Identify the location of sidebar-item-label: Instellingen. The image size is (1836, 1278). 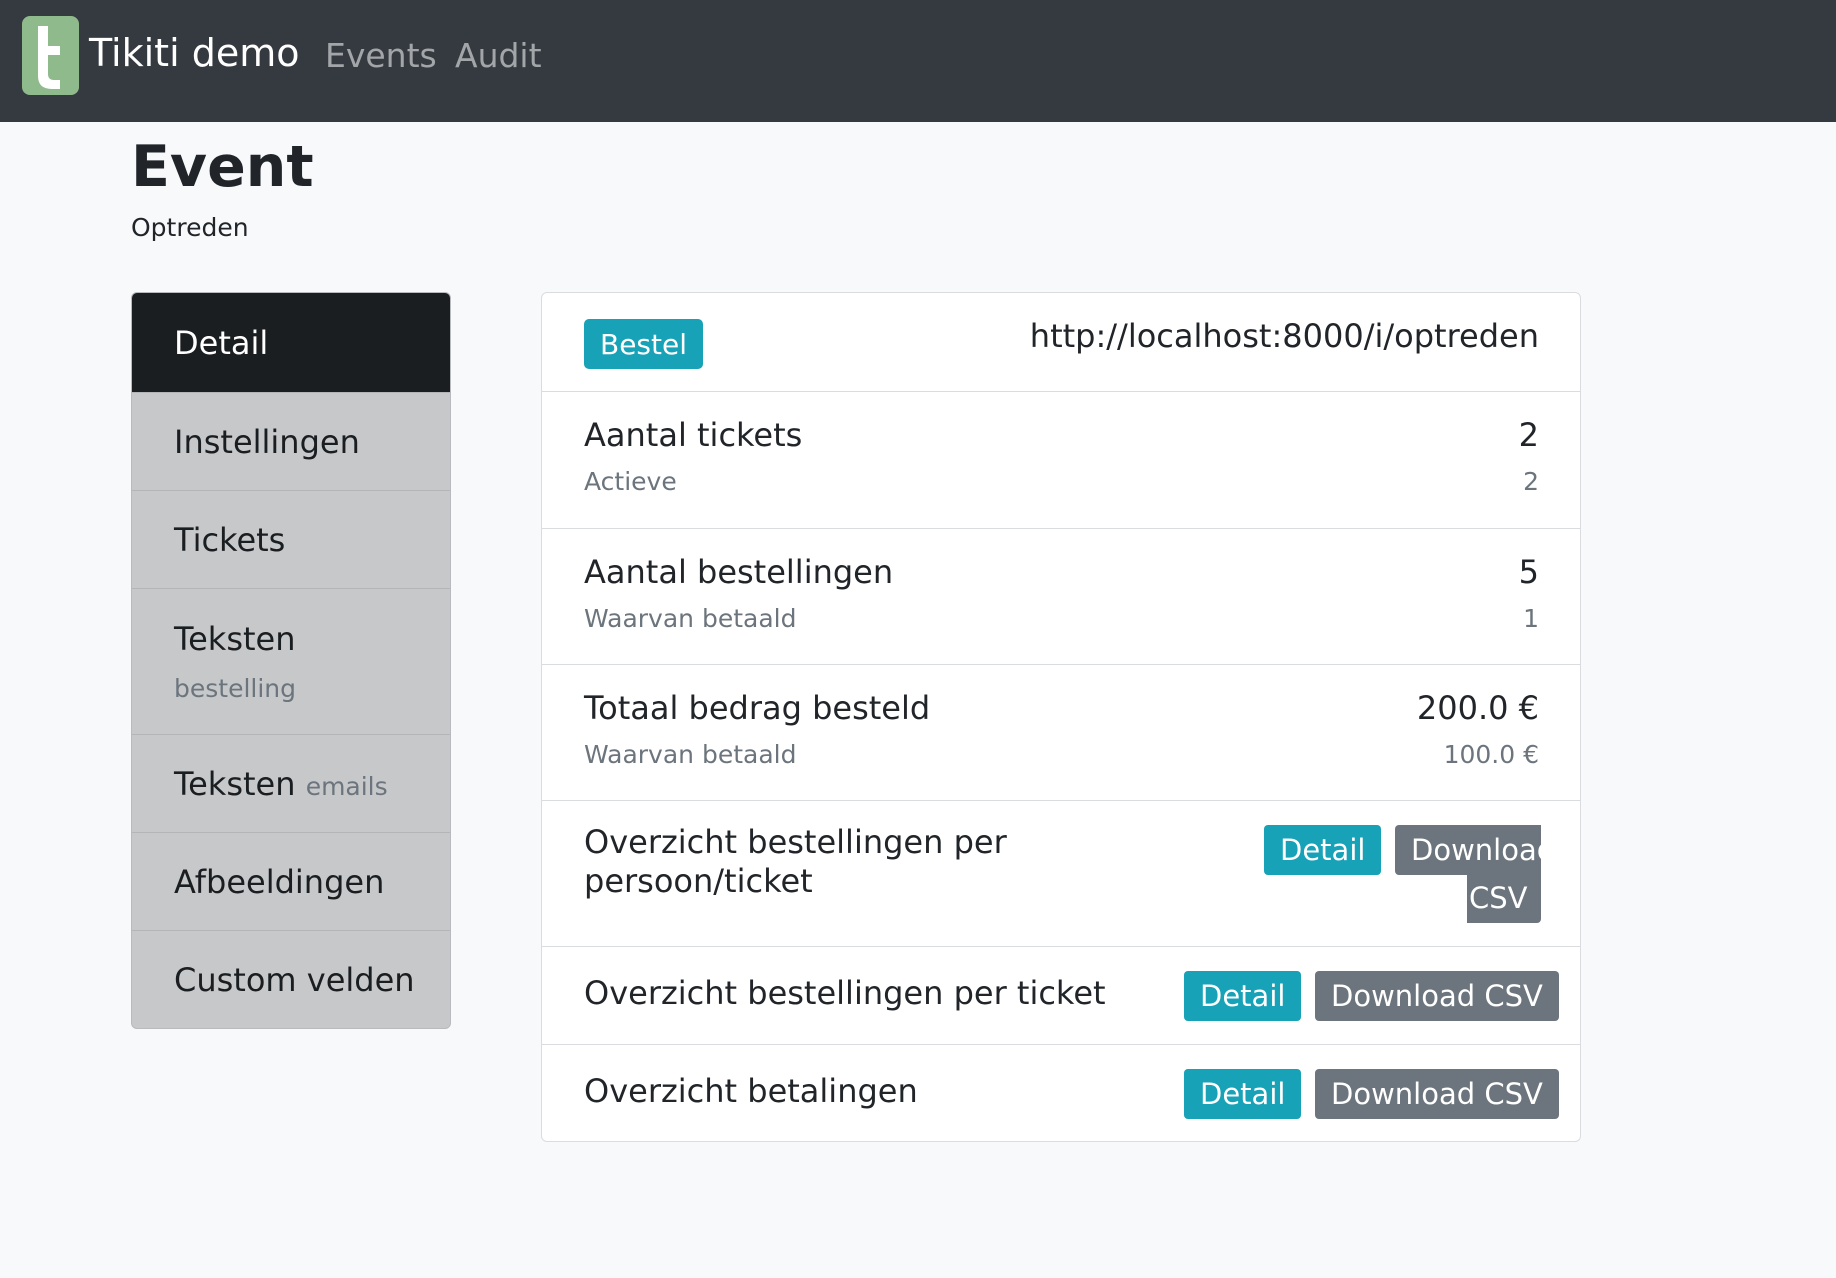
(267, 441).